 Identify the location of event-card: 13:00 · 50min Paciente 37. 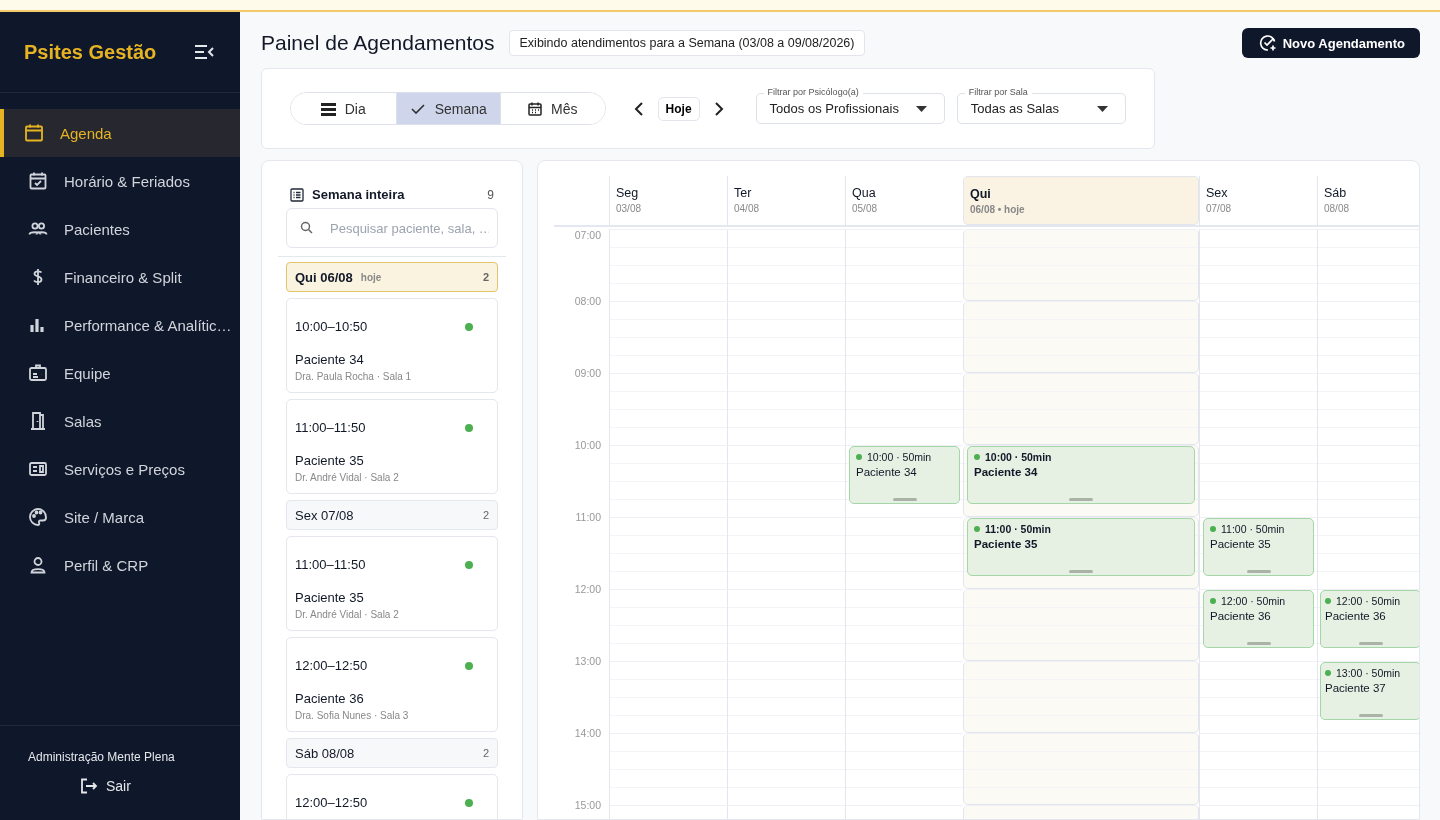
(1369, 691).